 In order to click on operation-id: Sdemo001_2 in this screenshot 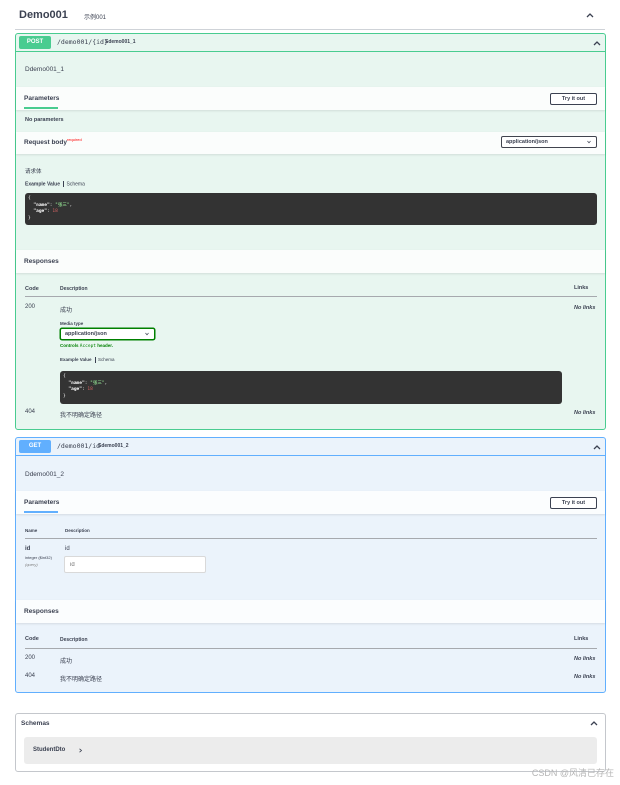, I will do `click(113, 446)`.